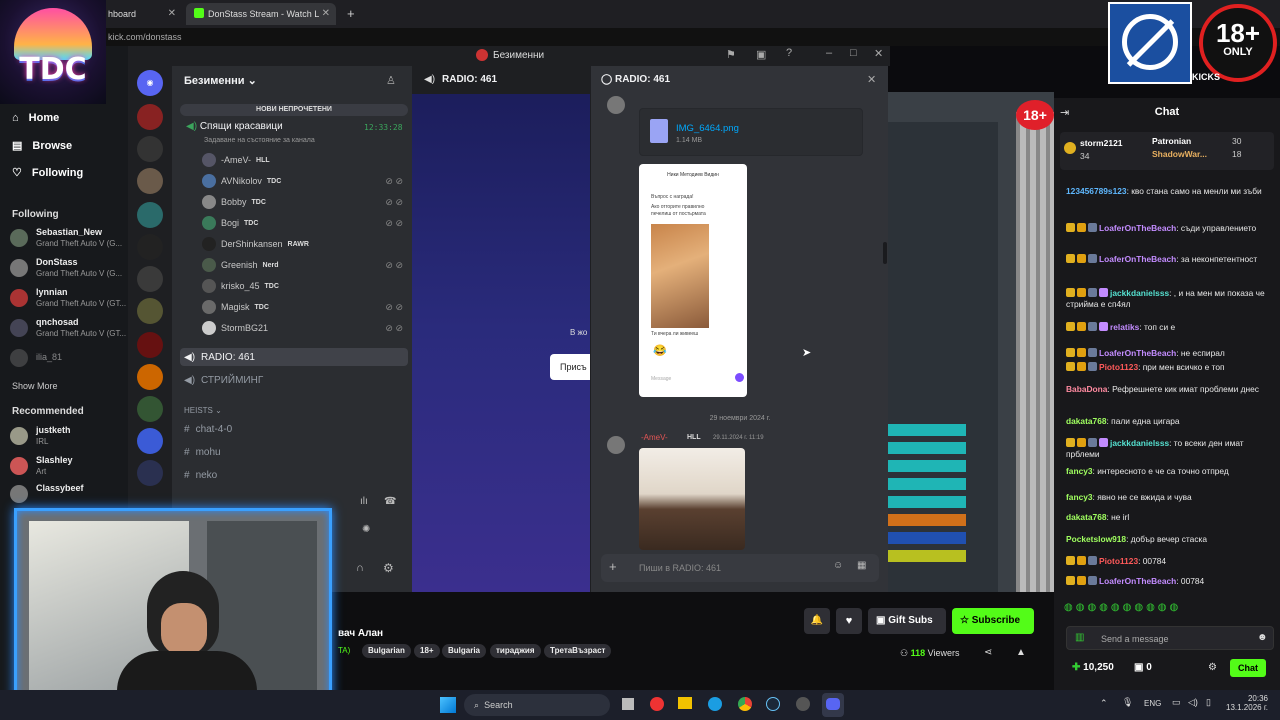  What do you see at coordinates (69, 437) in the screenshot?
I see `recommended-item: justketh IRL` at bounding box center [69, 437].